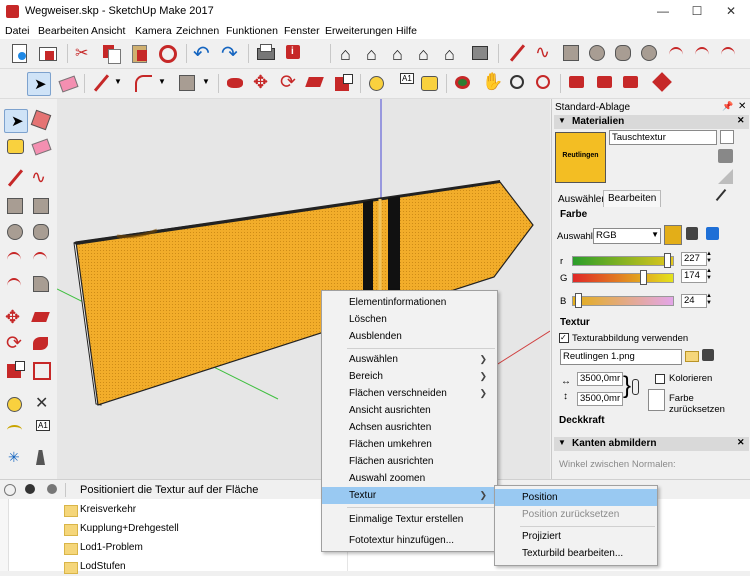 Image resolution: width=750 pixels, height=576 pixels. Describe the element at coordinates (409, 359) in the screenshot. I see `menu-select: Auswählen ❯` at that location.